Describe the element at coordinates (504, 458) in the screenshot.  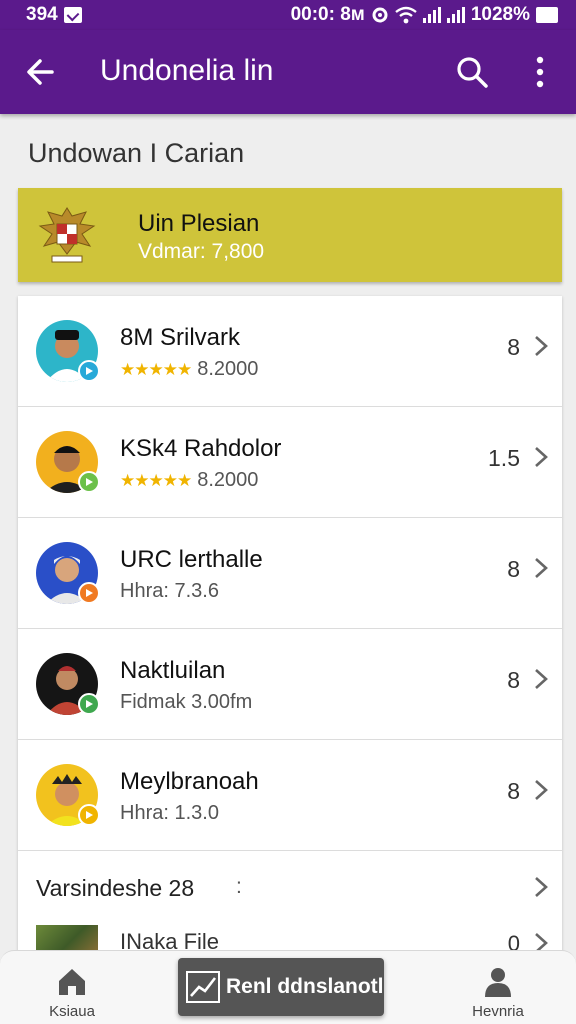
I see `item-count: 1.5` at that location.